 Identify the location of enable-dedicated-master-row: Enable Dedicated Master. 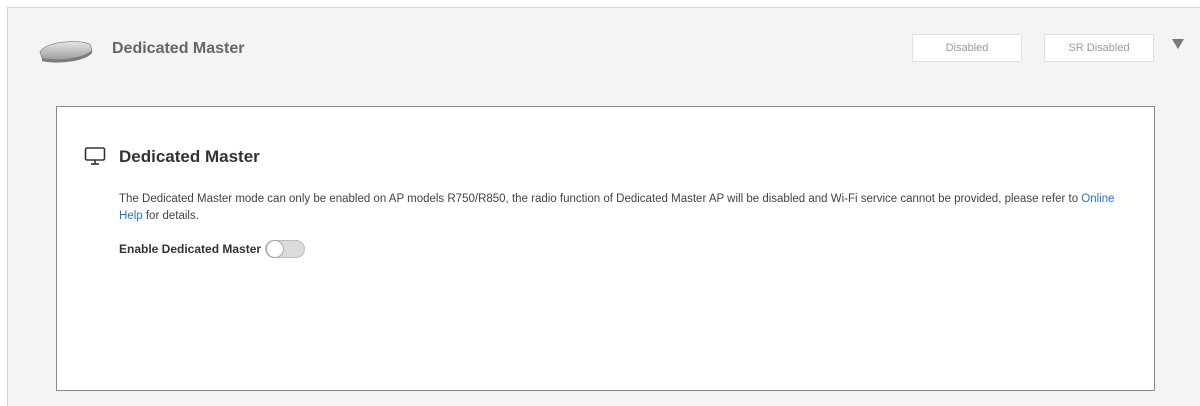
(212, 249).